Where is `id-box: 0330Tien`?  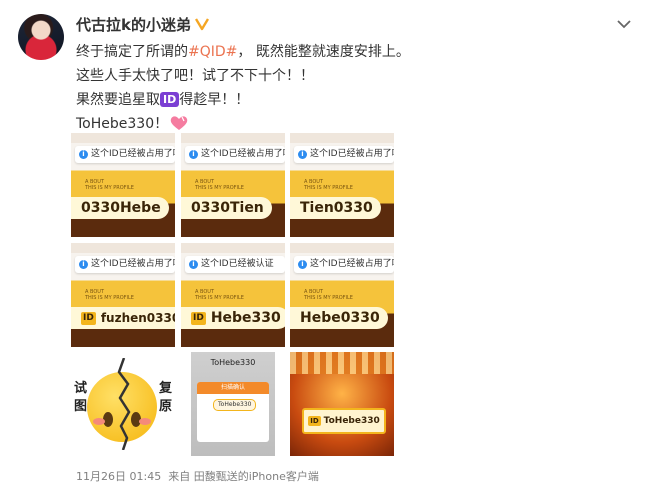 id-box: 0330Tien is located at coordinates (226, 208).